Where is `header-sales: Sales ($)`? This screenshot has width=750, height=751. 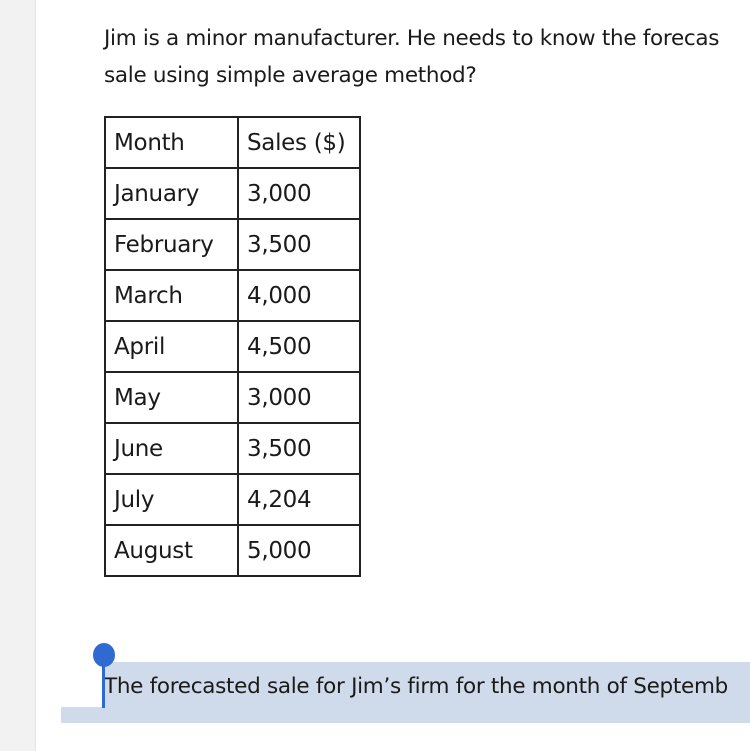 header-sales: Sales ($) is located at coordinates (299, 142).